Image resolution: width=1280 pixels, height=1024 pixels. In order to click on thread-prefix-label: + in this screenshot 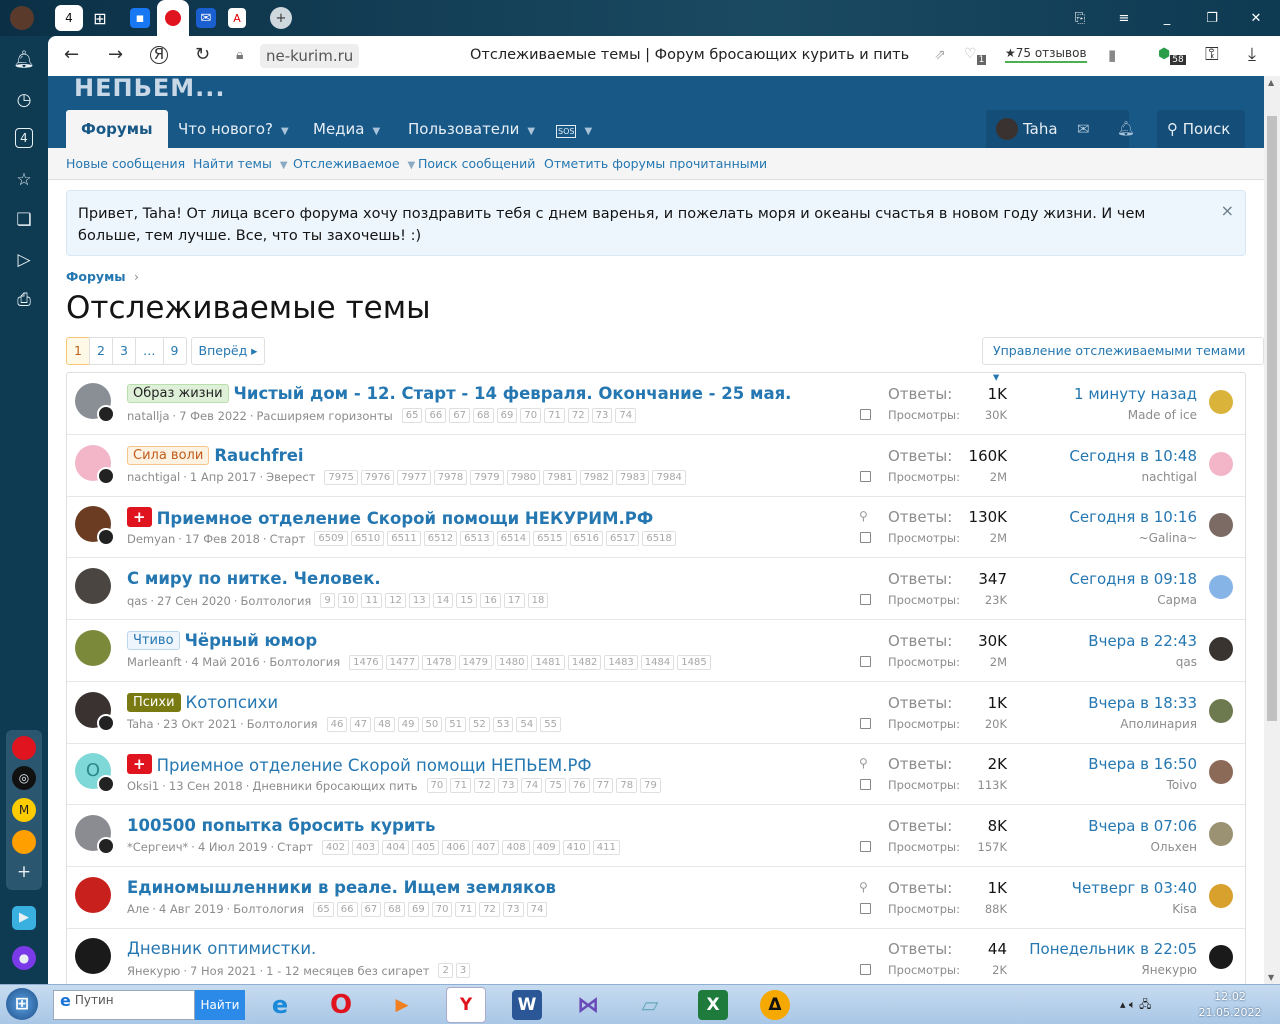, I will do `click(139, 517)`.